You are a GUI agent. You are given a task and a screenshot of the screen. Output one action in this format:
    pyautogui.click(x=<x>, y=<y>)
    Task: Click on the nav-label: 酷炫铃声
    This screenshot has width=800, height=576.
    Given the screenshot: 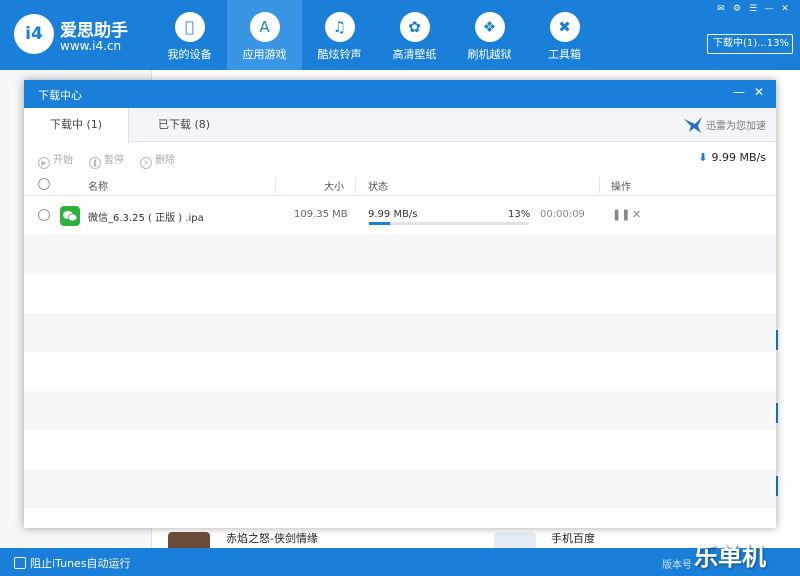 What is the action you would take?
    pyautogui.click(x=339, y=54)
    